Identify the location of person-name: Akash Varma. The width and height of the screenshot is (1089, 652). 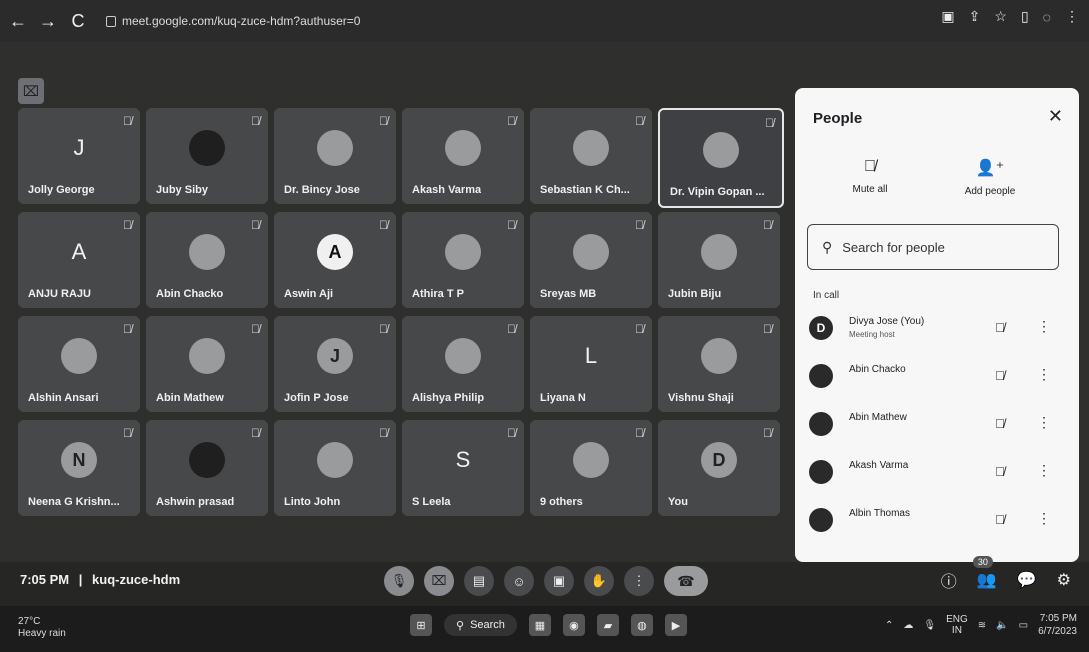
(879, 465).